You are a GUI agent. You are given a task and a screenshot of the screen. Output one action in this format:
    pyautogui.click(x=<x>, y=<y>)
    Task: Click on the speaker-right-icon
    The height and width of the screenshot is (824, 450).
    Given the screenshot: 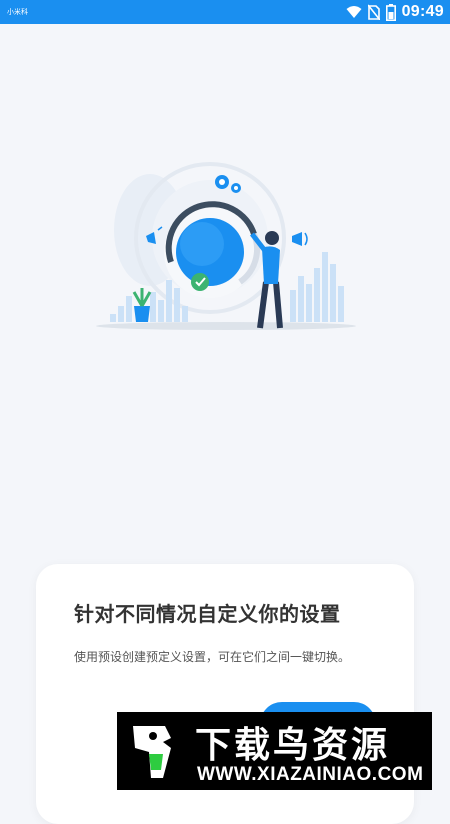 What is the action you would take?
    pyautogui.click(x=300, y=239)
    